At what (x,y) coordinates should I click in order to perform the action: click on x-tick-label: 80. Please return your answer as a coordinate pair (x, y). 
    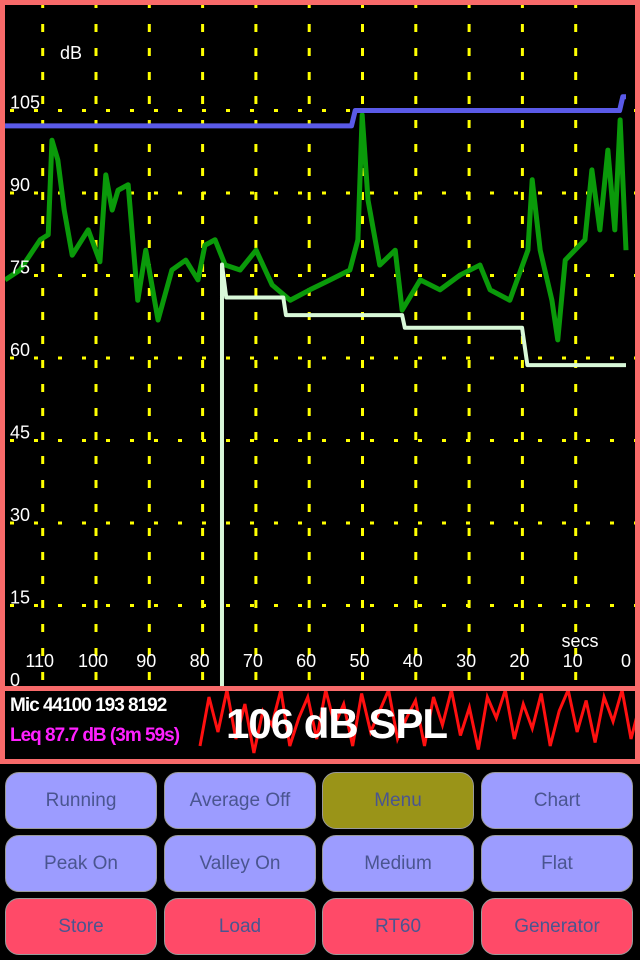
    Looking at the image, I should click on (200, 661).